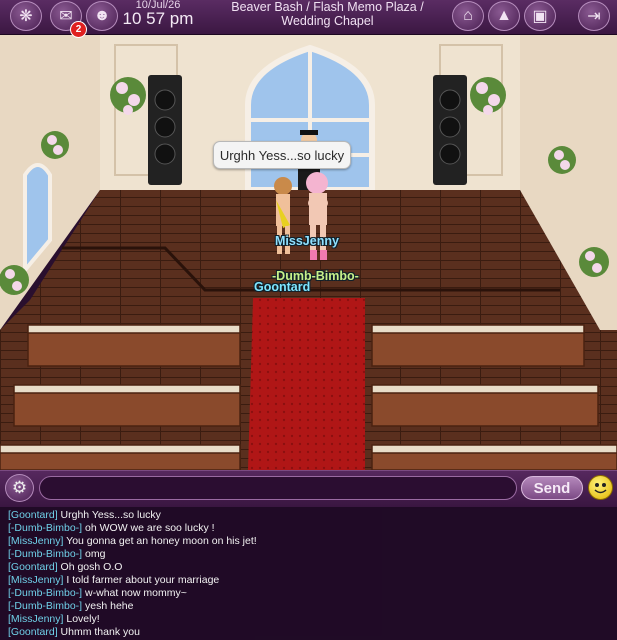 This screenshot has width=617, height=640. I want to click on bag-icon: ▣, so click(540, 16).